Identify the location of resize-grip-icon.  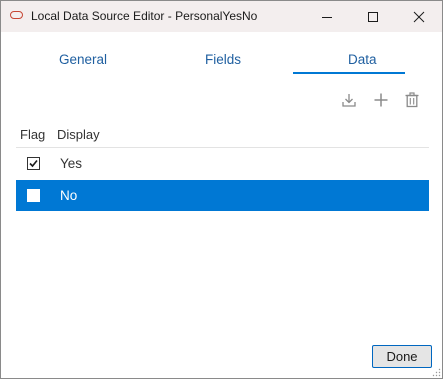
(436, 372).